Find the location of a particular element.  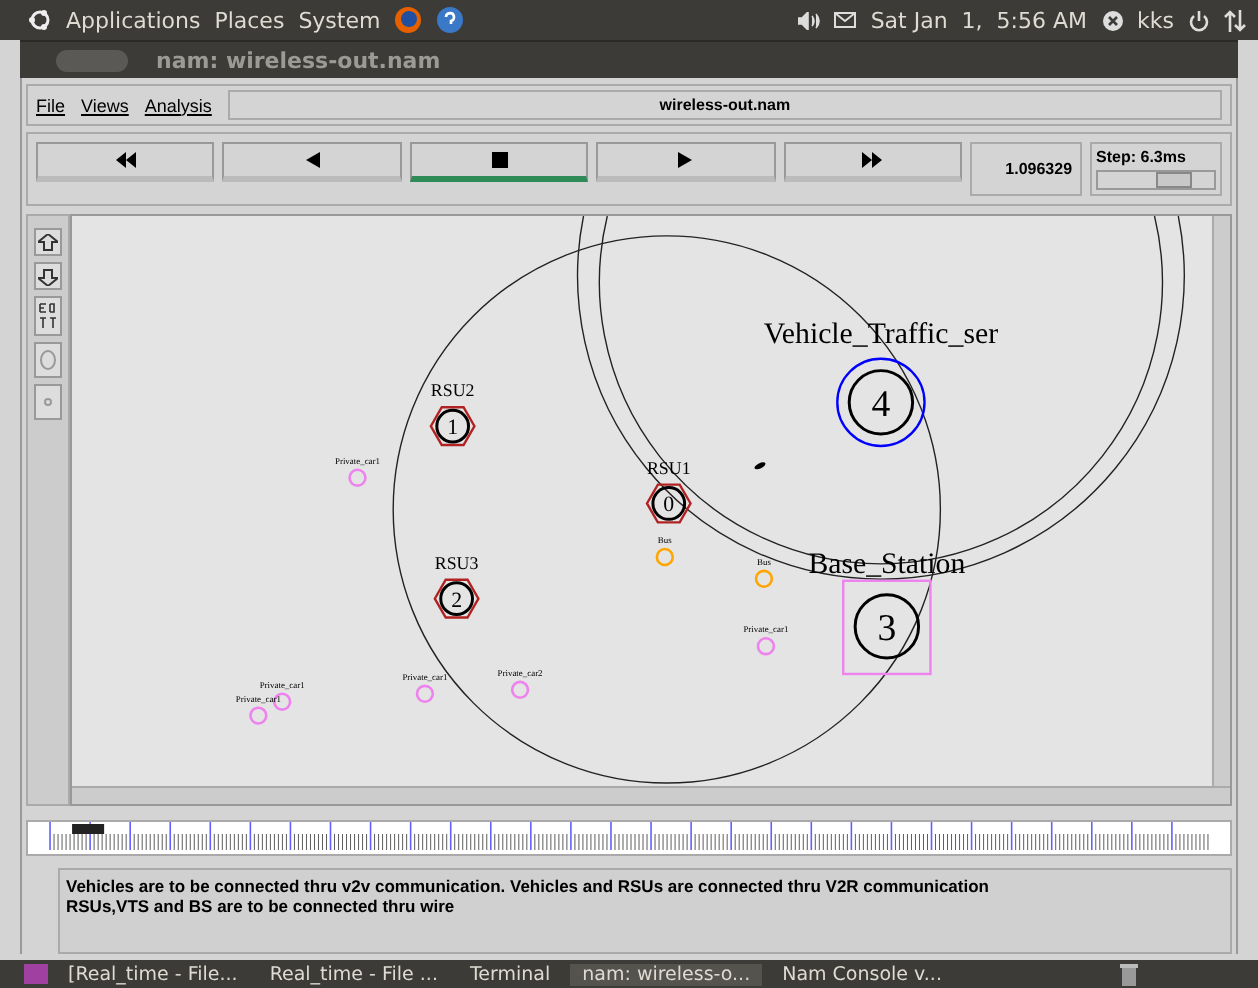

station-node is located at coordinates (887, 627).